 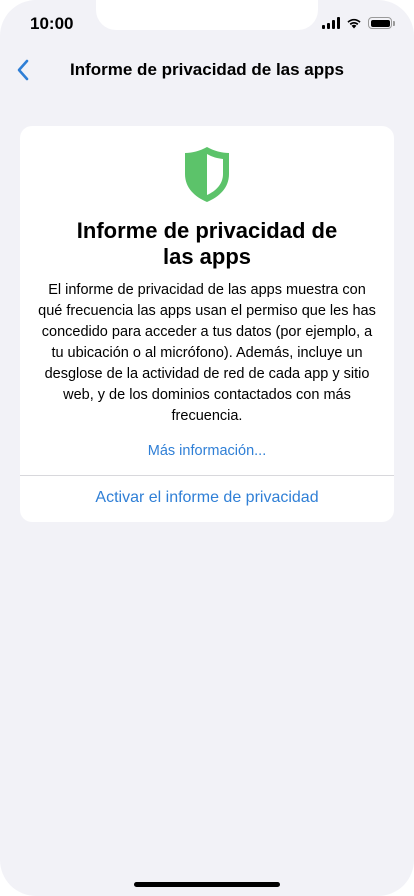 What do you see at coordinates (381, 23) in the screenshot?
I see `battery-icon` at bounding box center [381, 23].